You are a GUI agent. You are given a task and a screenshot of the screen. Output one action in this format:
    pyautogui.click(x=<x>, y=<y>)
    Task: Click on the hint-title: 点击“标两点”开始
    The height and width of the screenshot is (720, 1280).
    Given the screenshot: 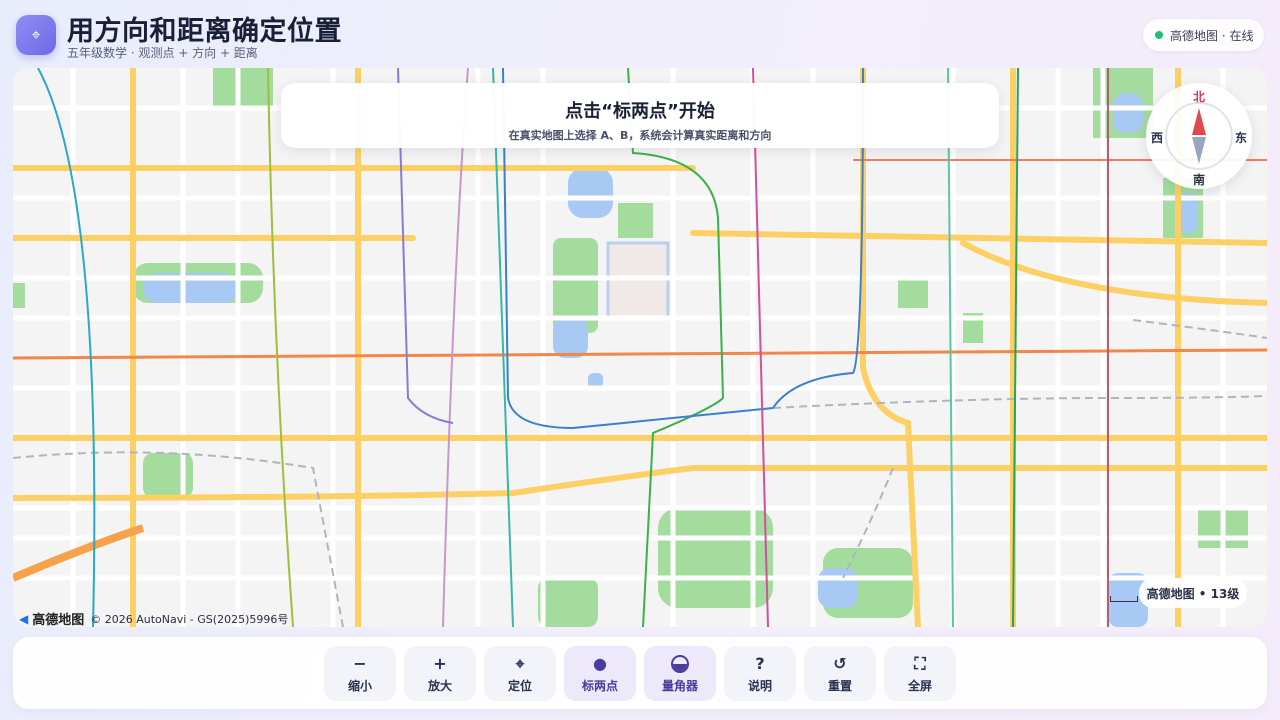 What is the action you would take?
    pyautogui.click(x=640, y=111)
    